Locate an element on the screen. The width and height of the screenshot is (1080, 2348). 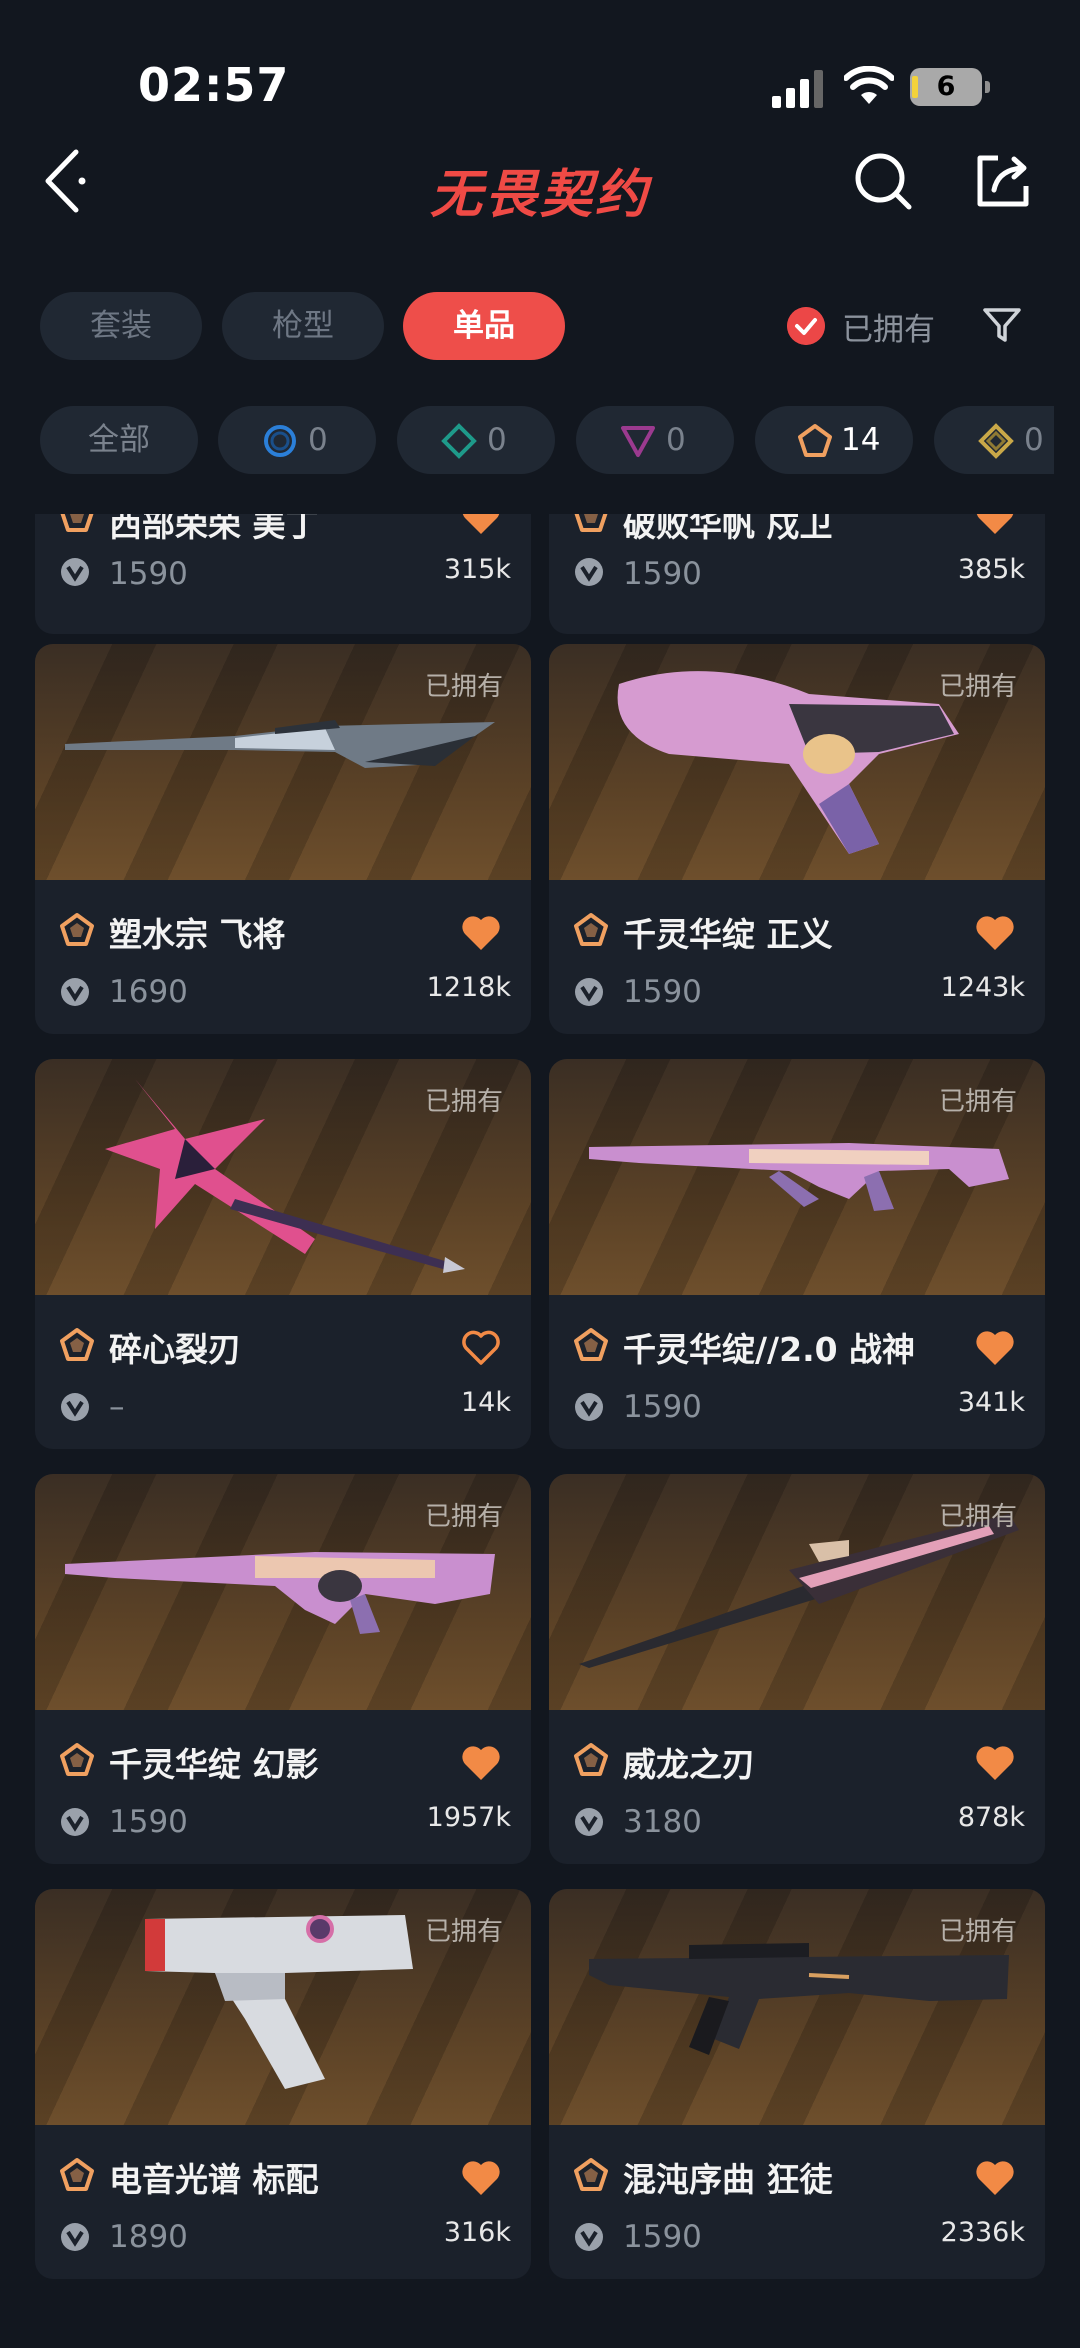
rarity-all: 全部 is located at coordinates (119, 440).